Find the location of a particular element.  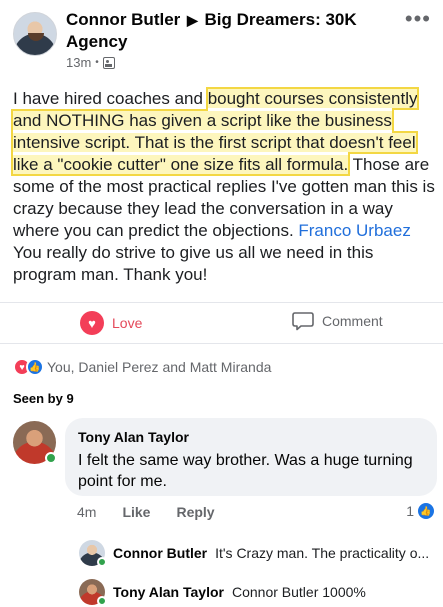

comment-button: Comment is located at coordinates (337, 321).